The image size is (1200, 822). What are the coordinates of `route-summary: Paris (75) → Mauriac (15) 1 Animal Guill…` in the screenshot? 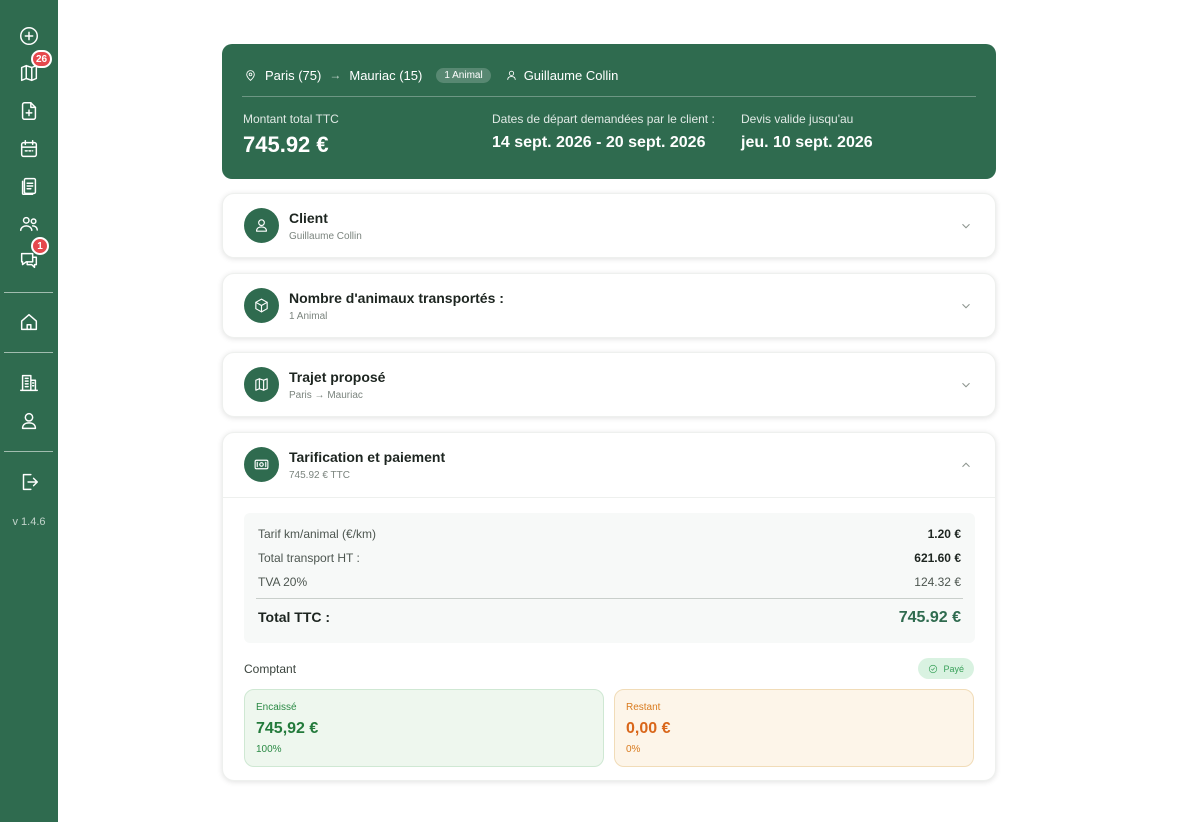 It's located at (431, 75).